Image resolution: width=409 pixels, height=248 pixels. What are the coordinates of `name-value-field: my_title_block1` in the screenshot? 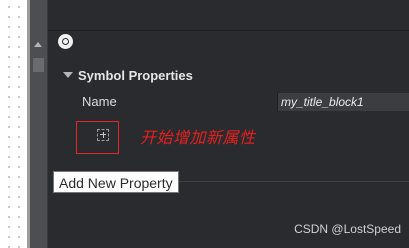 It's located at (343, 102).